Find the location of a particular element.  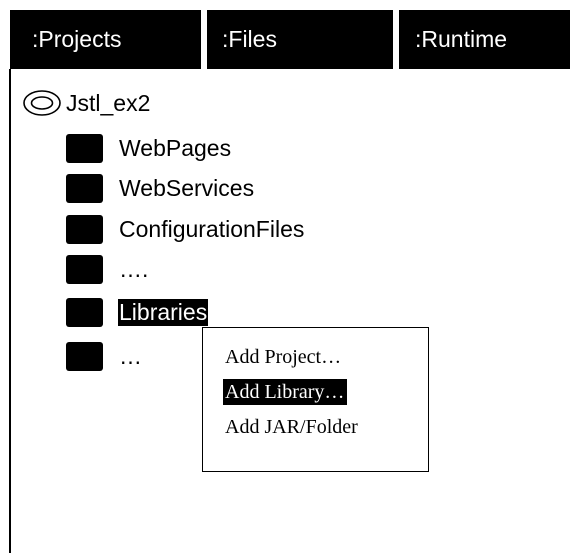

tree-node-web-pages: WebPages is located at coordinates (149, 148).